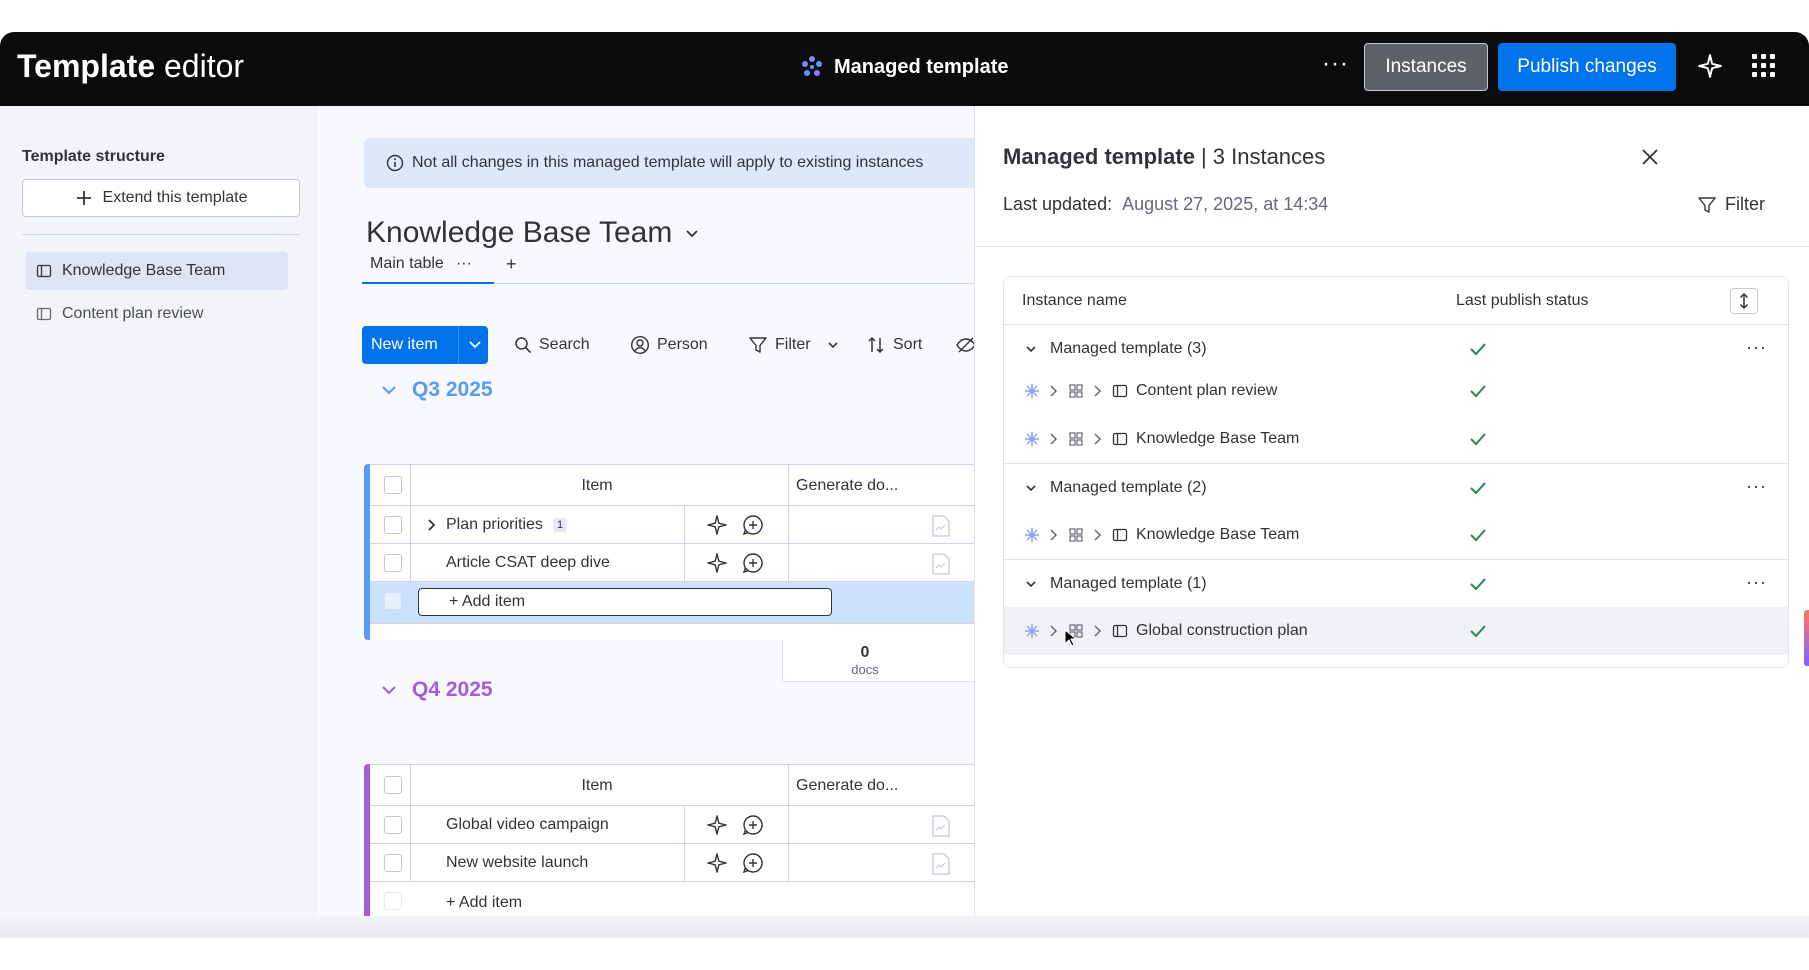 This screenshot has width=1809, height=970. I want to click on instance-row: Global construction plan, so click(1396, 631).